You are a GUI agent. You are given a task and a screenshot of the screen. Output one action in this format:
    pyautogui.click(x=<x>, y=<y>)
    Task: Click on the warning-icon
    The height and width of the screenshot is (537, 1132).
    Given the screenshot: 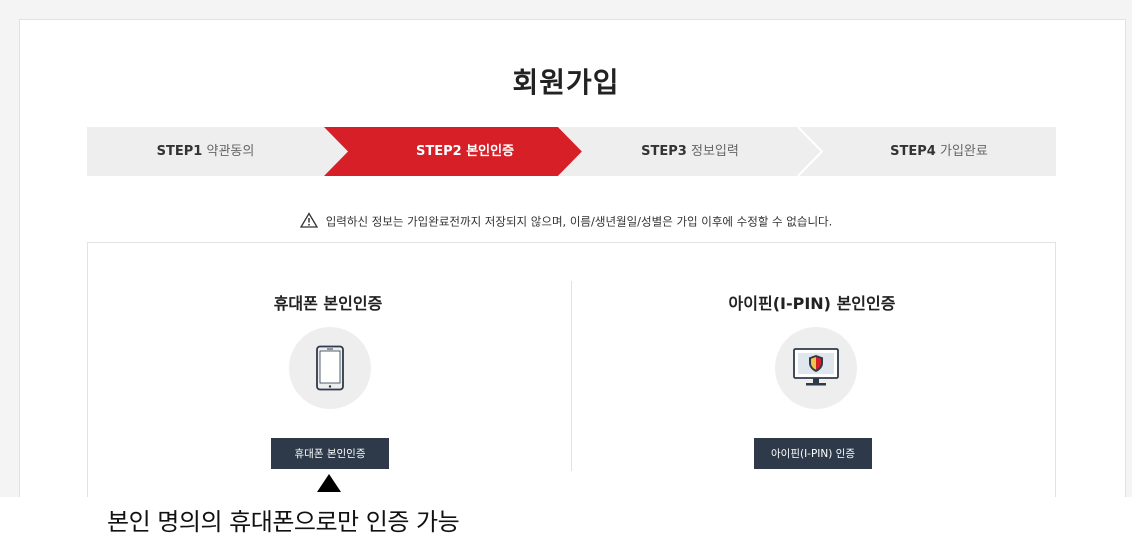 What is the action you would take?
    pyautogui.click(x=308, y=221)
    